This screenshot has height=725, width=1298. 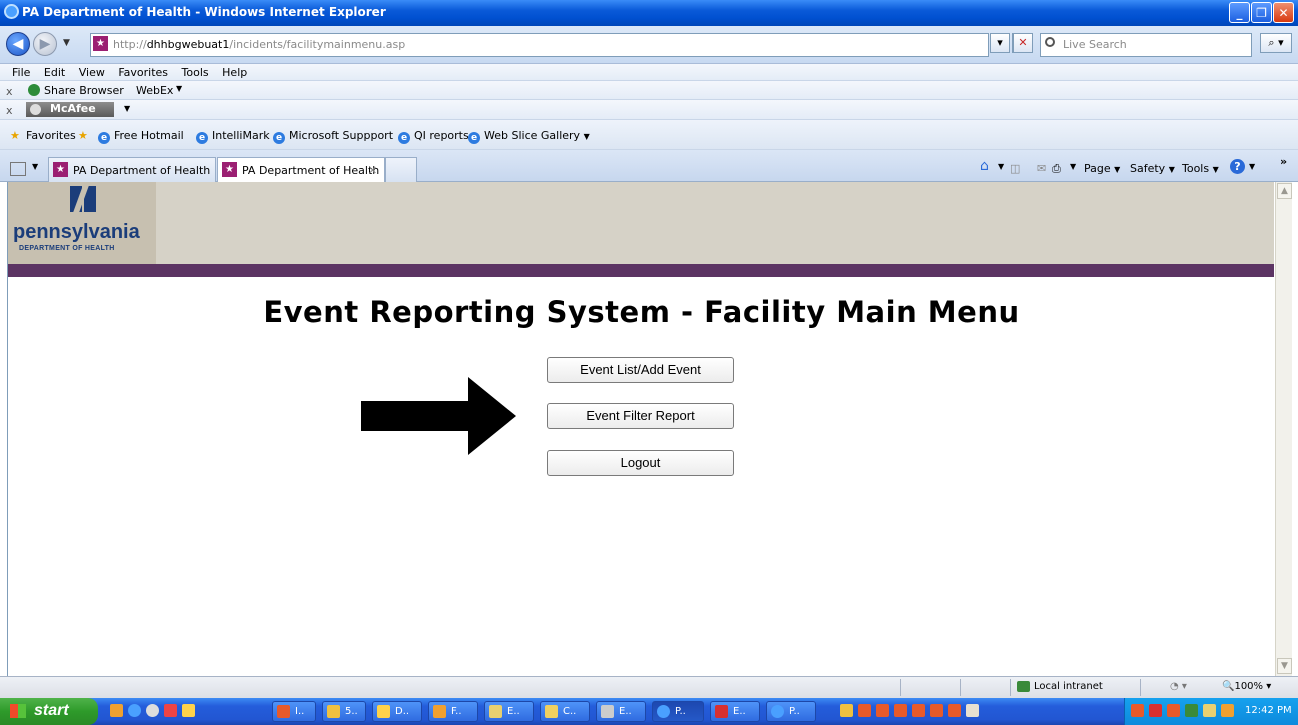 I want to click on taskbar-item: I.., so click(x=294, y=711).